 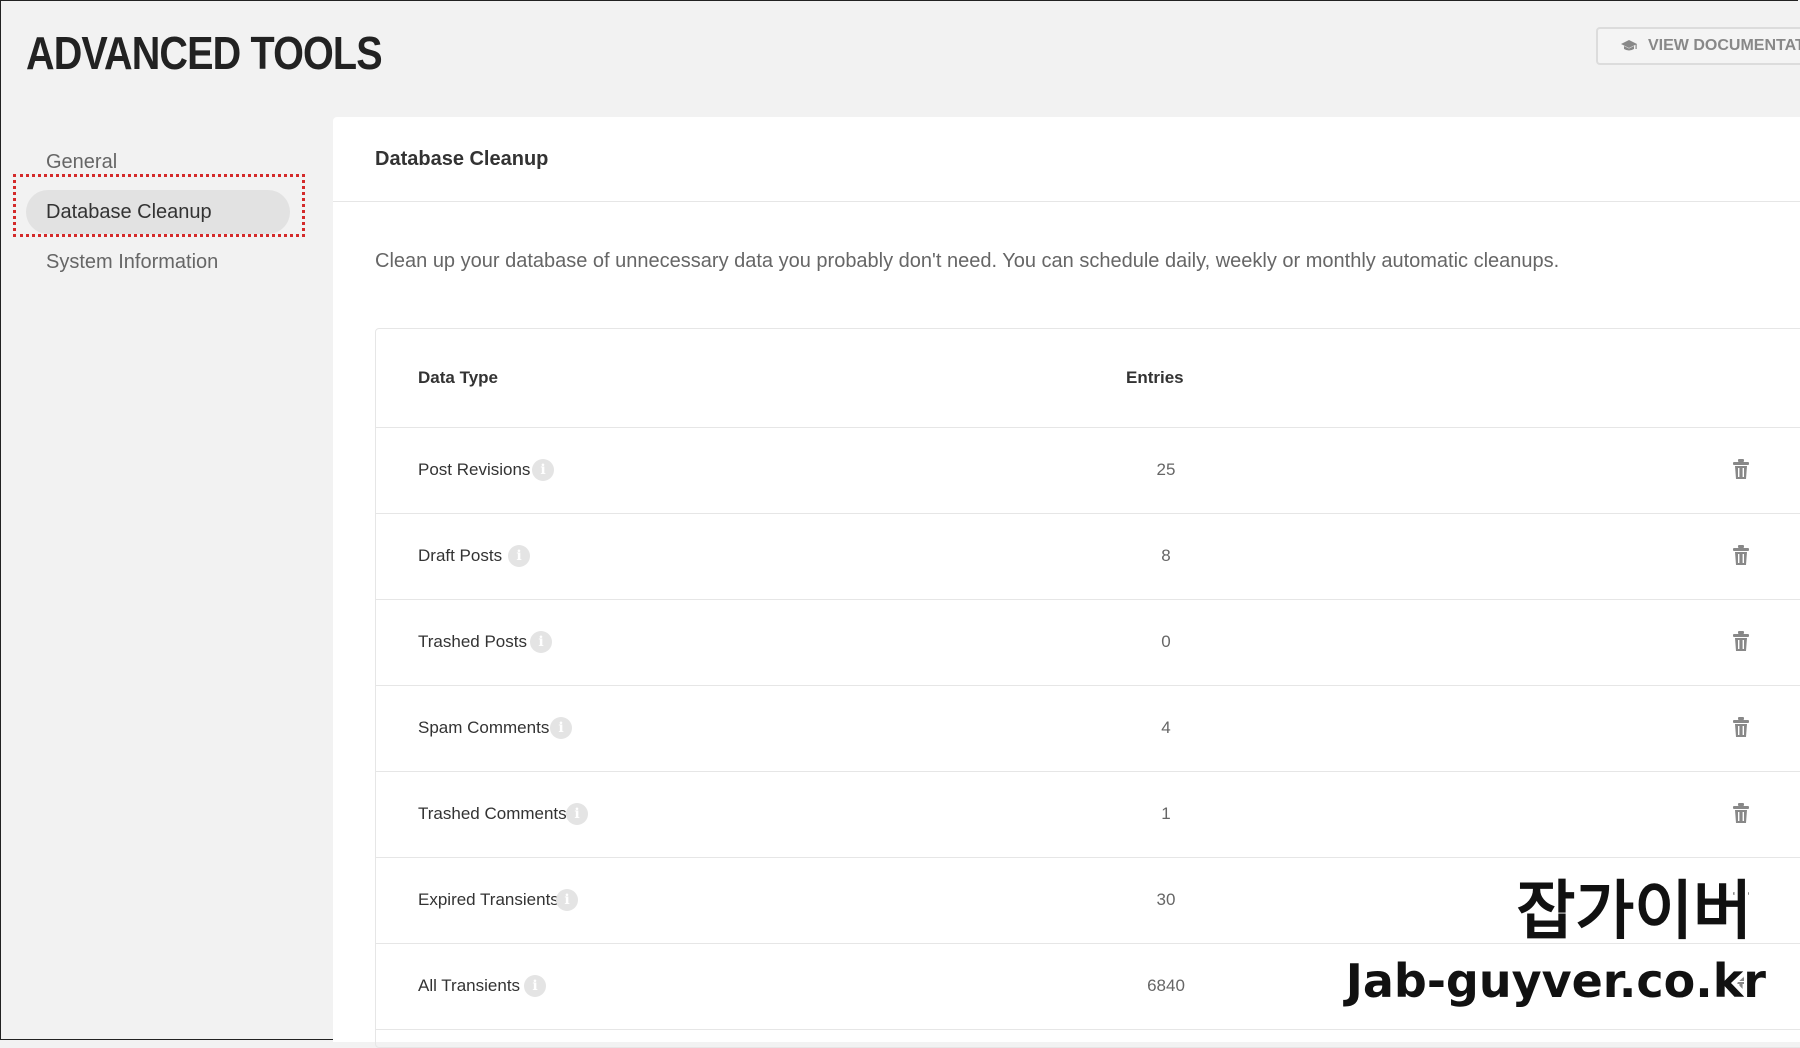 What do you see at coordinates (1166, 899) in the screenshot?
I see `row-entries: 30` at bounding box center [1166, 899].